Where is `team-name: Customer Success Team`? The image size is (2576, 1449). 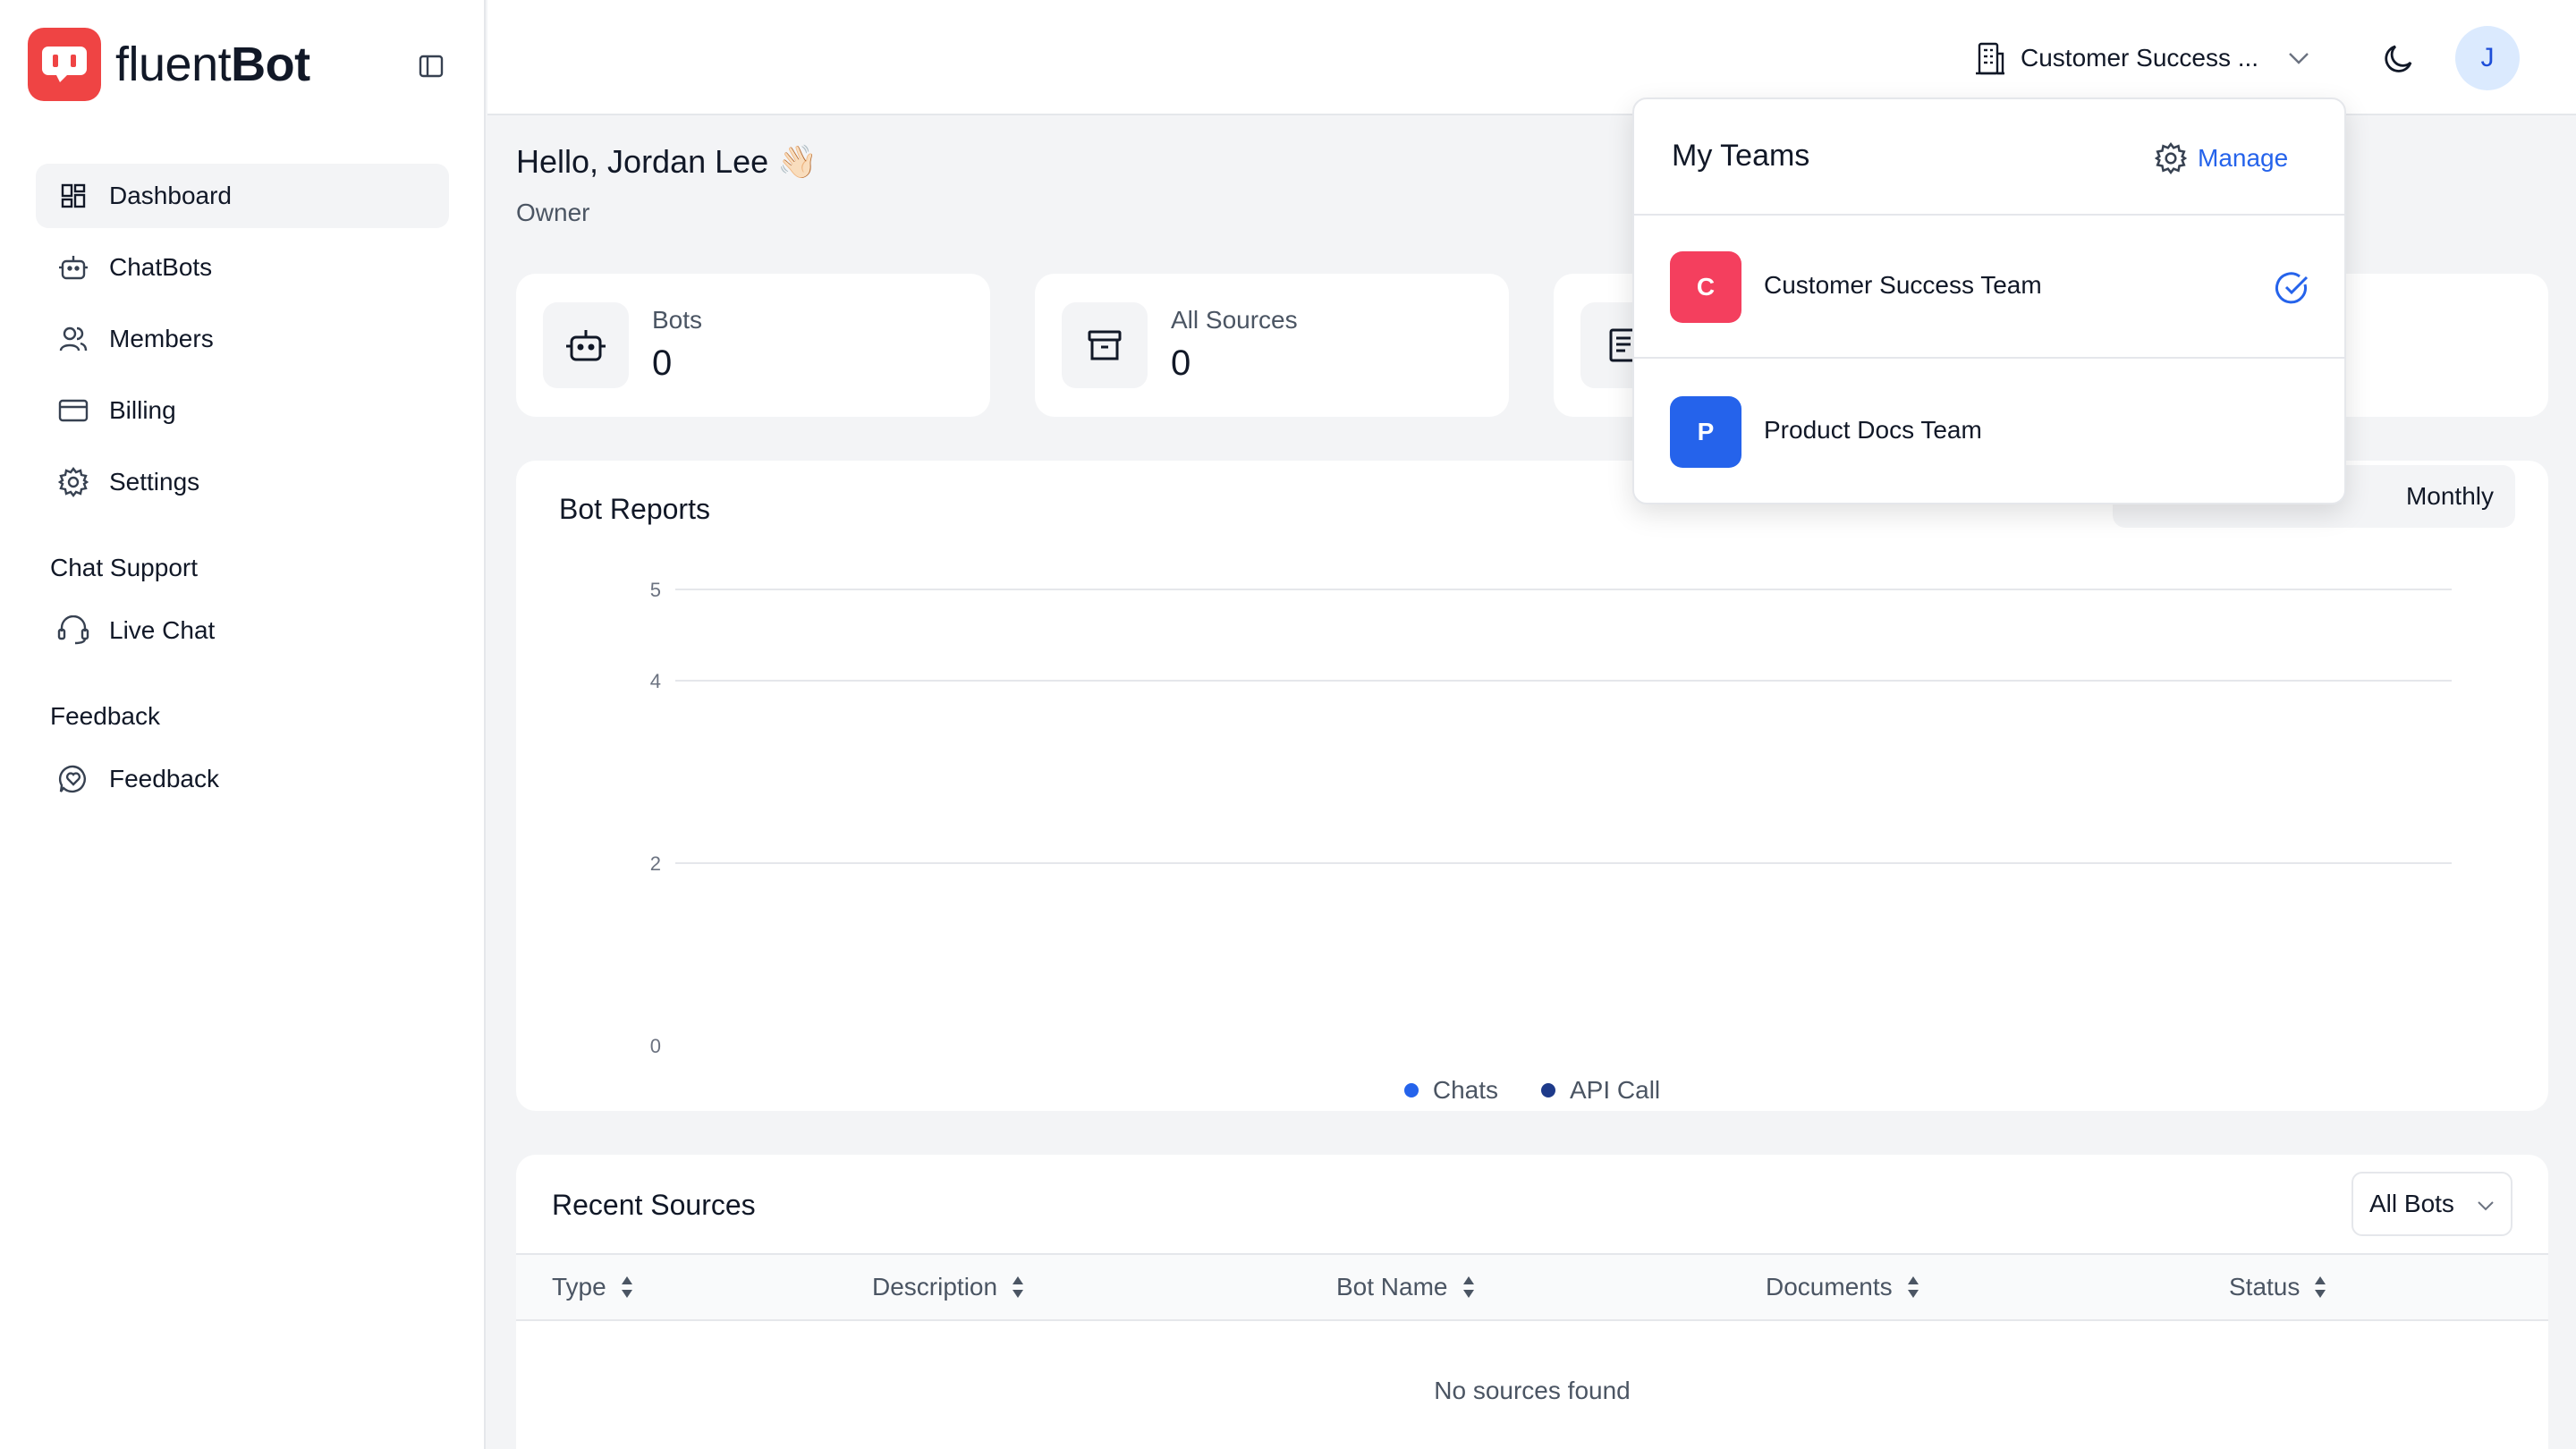 team-name: Customer Success Team is located at coordinates (1903, 285).